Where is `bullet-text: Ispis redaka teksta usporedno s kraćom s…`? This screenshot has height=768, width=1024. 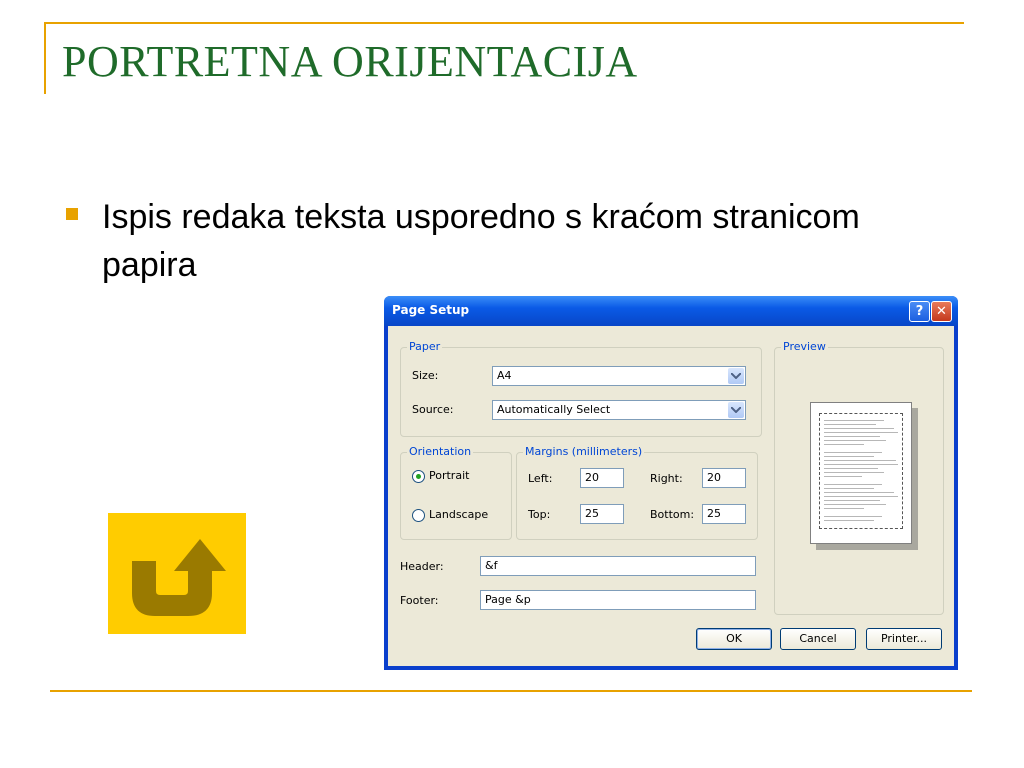
bullet-text: Ispis redaka teksta usporedno s kraćom s… is located at coordinates (481, 241).